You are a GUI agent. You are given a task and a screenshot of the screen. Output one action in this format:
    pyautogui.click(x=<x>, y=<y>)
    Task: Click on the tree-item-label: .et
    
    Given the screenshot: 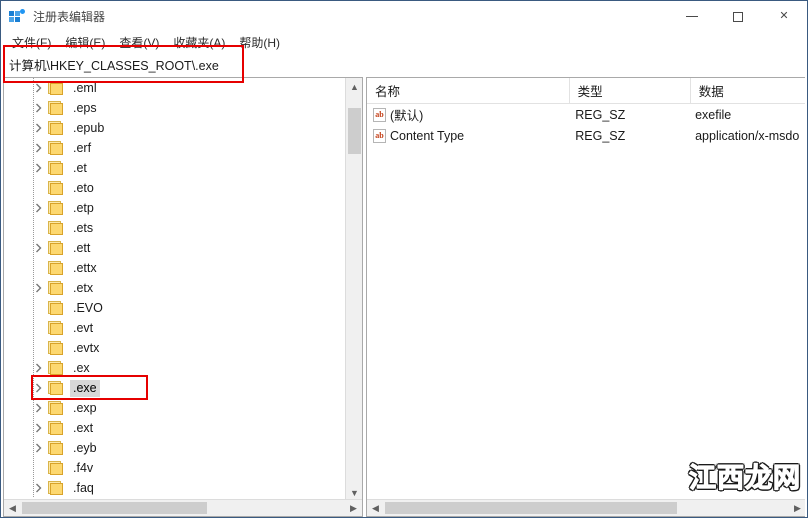 What is the action you would take?
    pyautogui.click(x=80, y=167)
    